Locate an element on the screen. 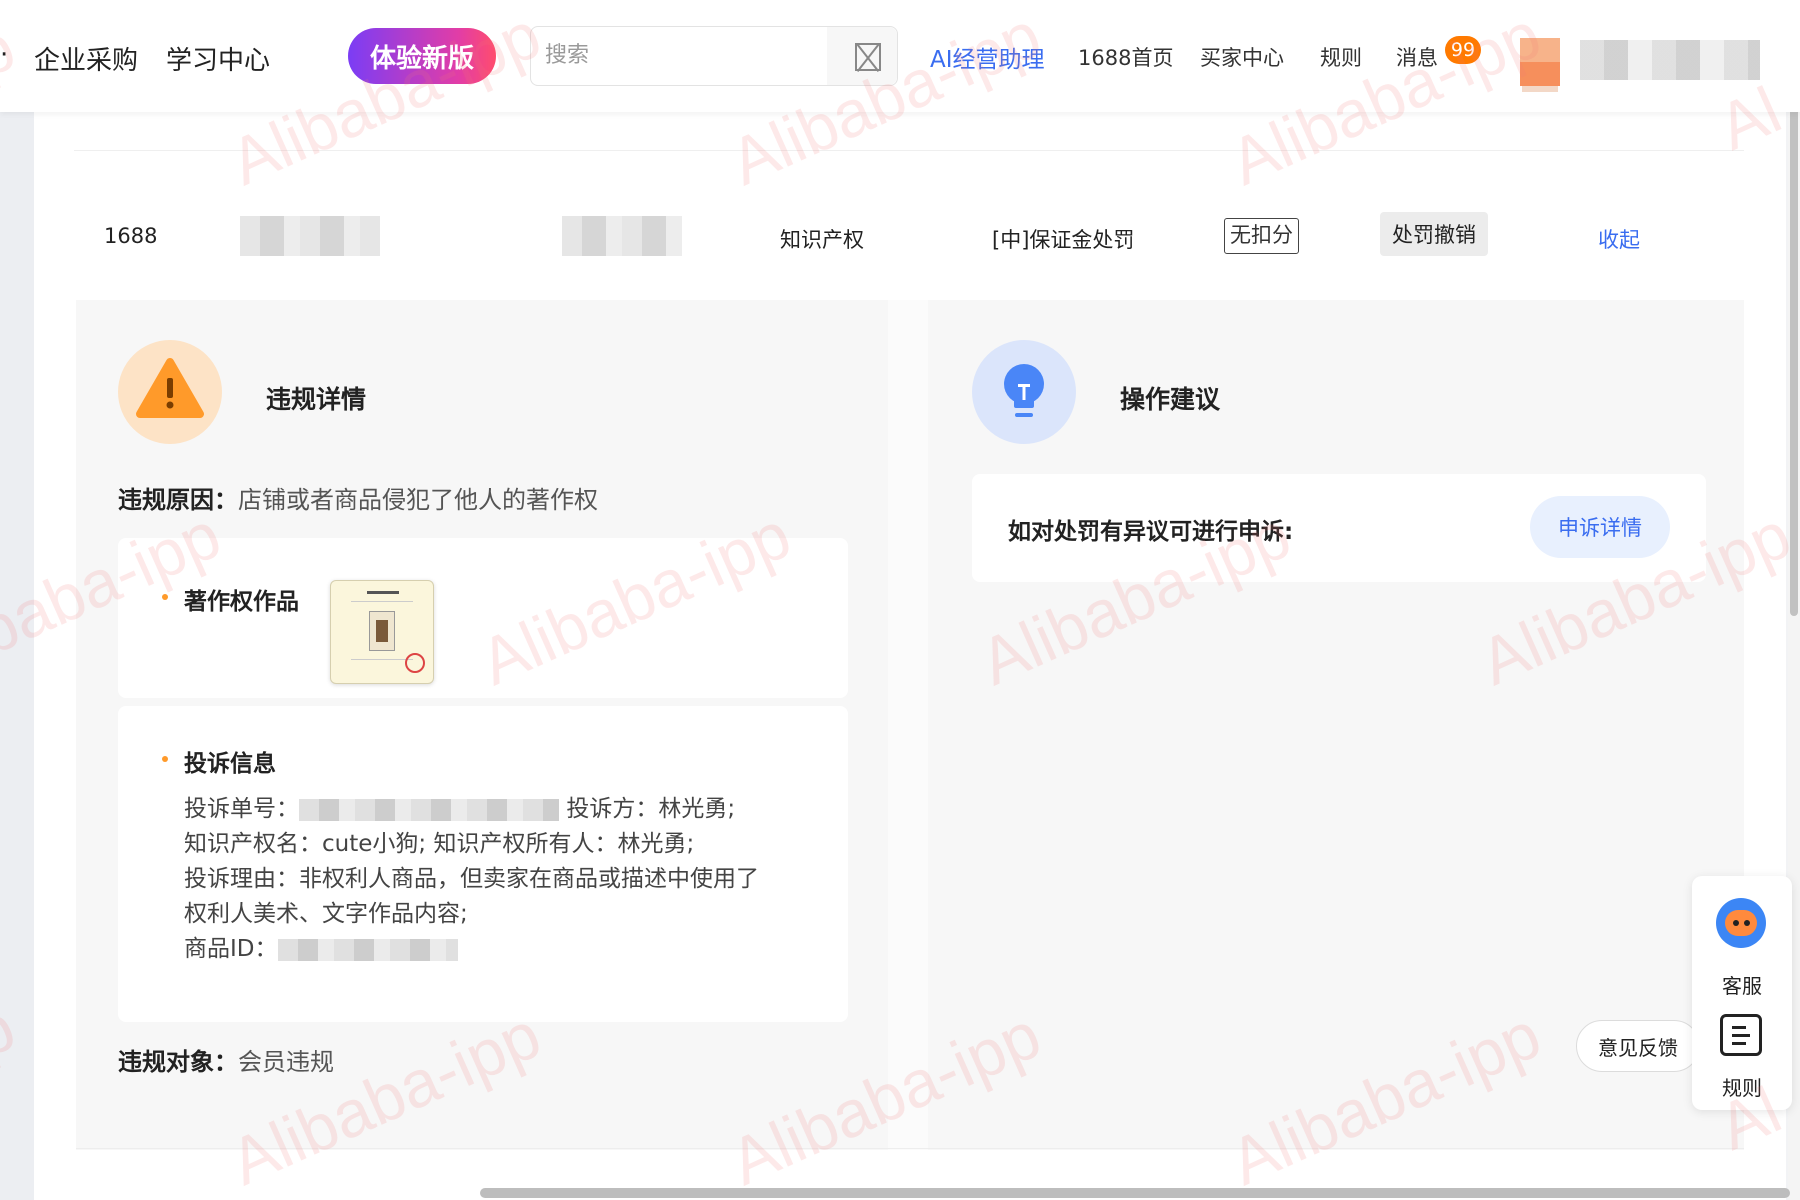 The height and width of the screenshot is (1200, 1800). truncated-nav-link: · is located at coordinates (5, 55).